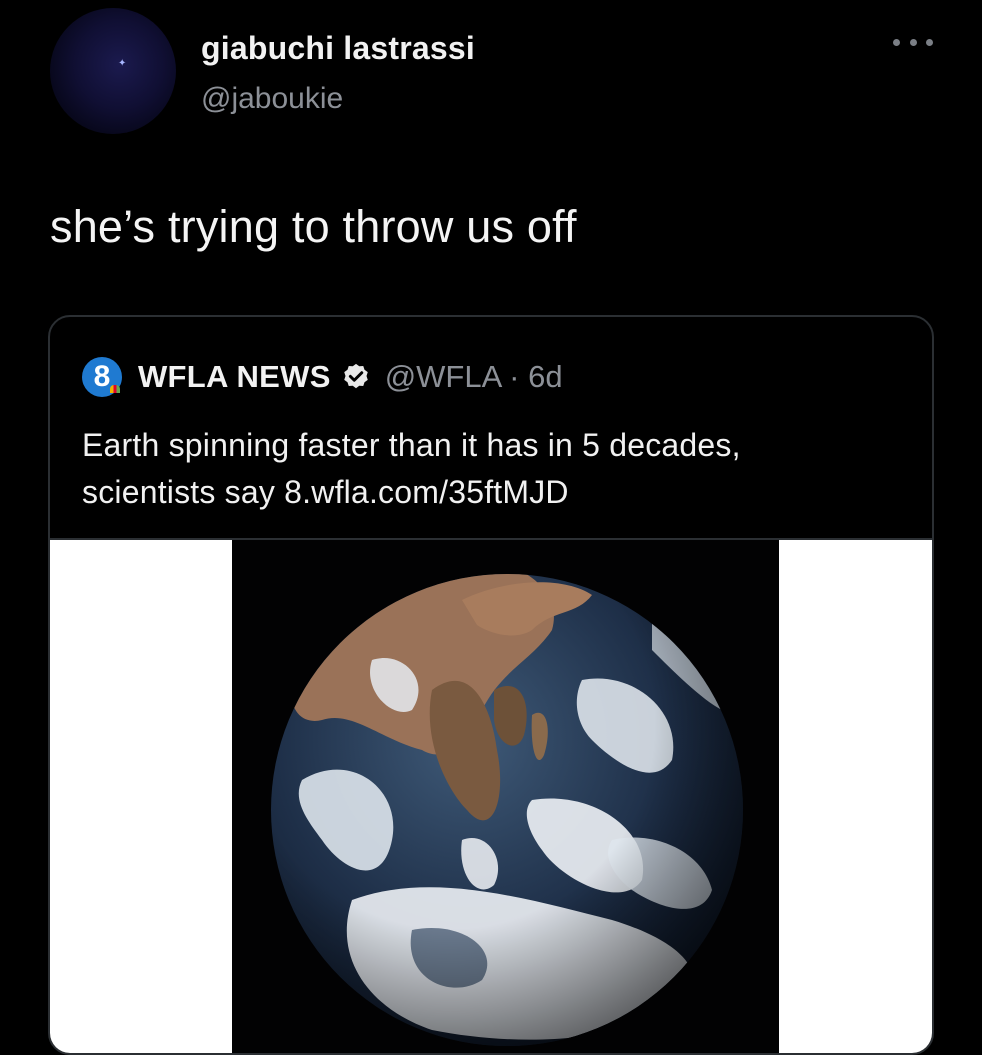 The height and width of the screenshot is (1055, 982). Describe the element at coordinates (338, 48) in the screenshot. I see `display-name: giabuchi lastrassi` at that location.